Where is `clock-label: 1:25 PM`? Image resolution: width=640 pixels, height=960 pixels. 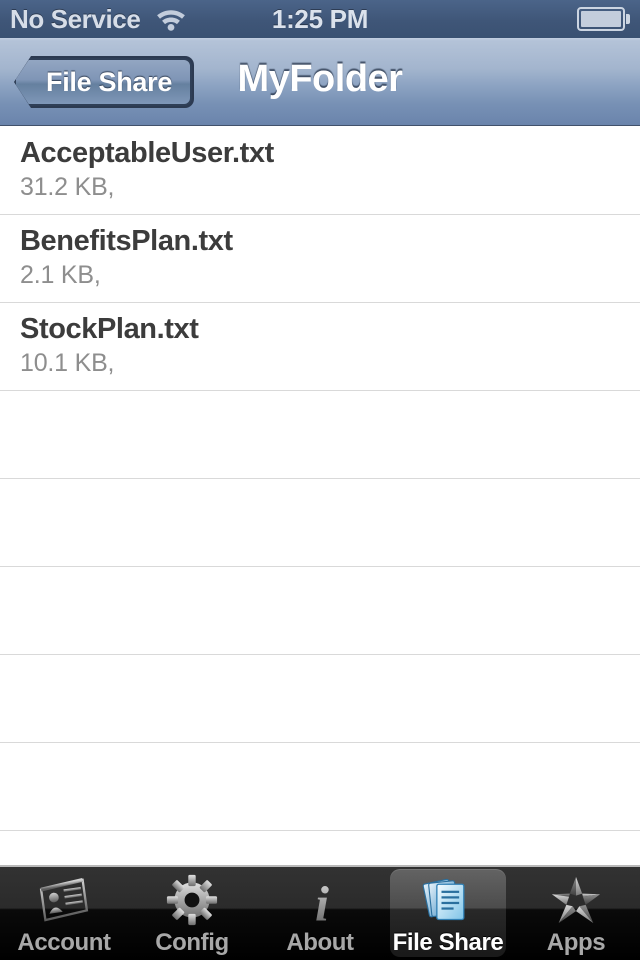 clock-label: 1:25 PM is located at coordinates (320, 18).